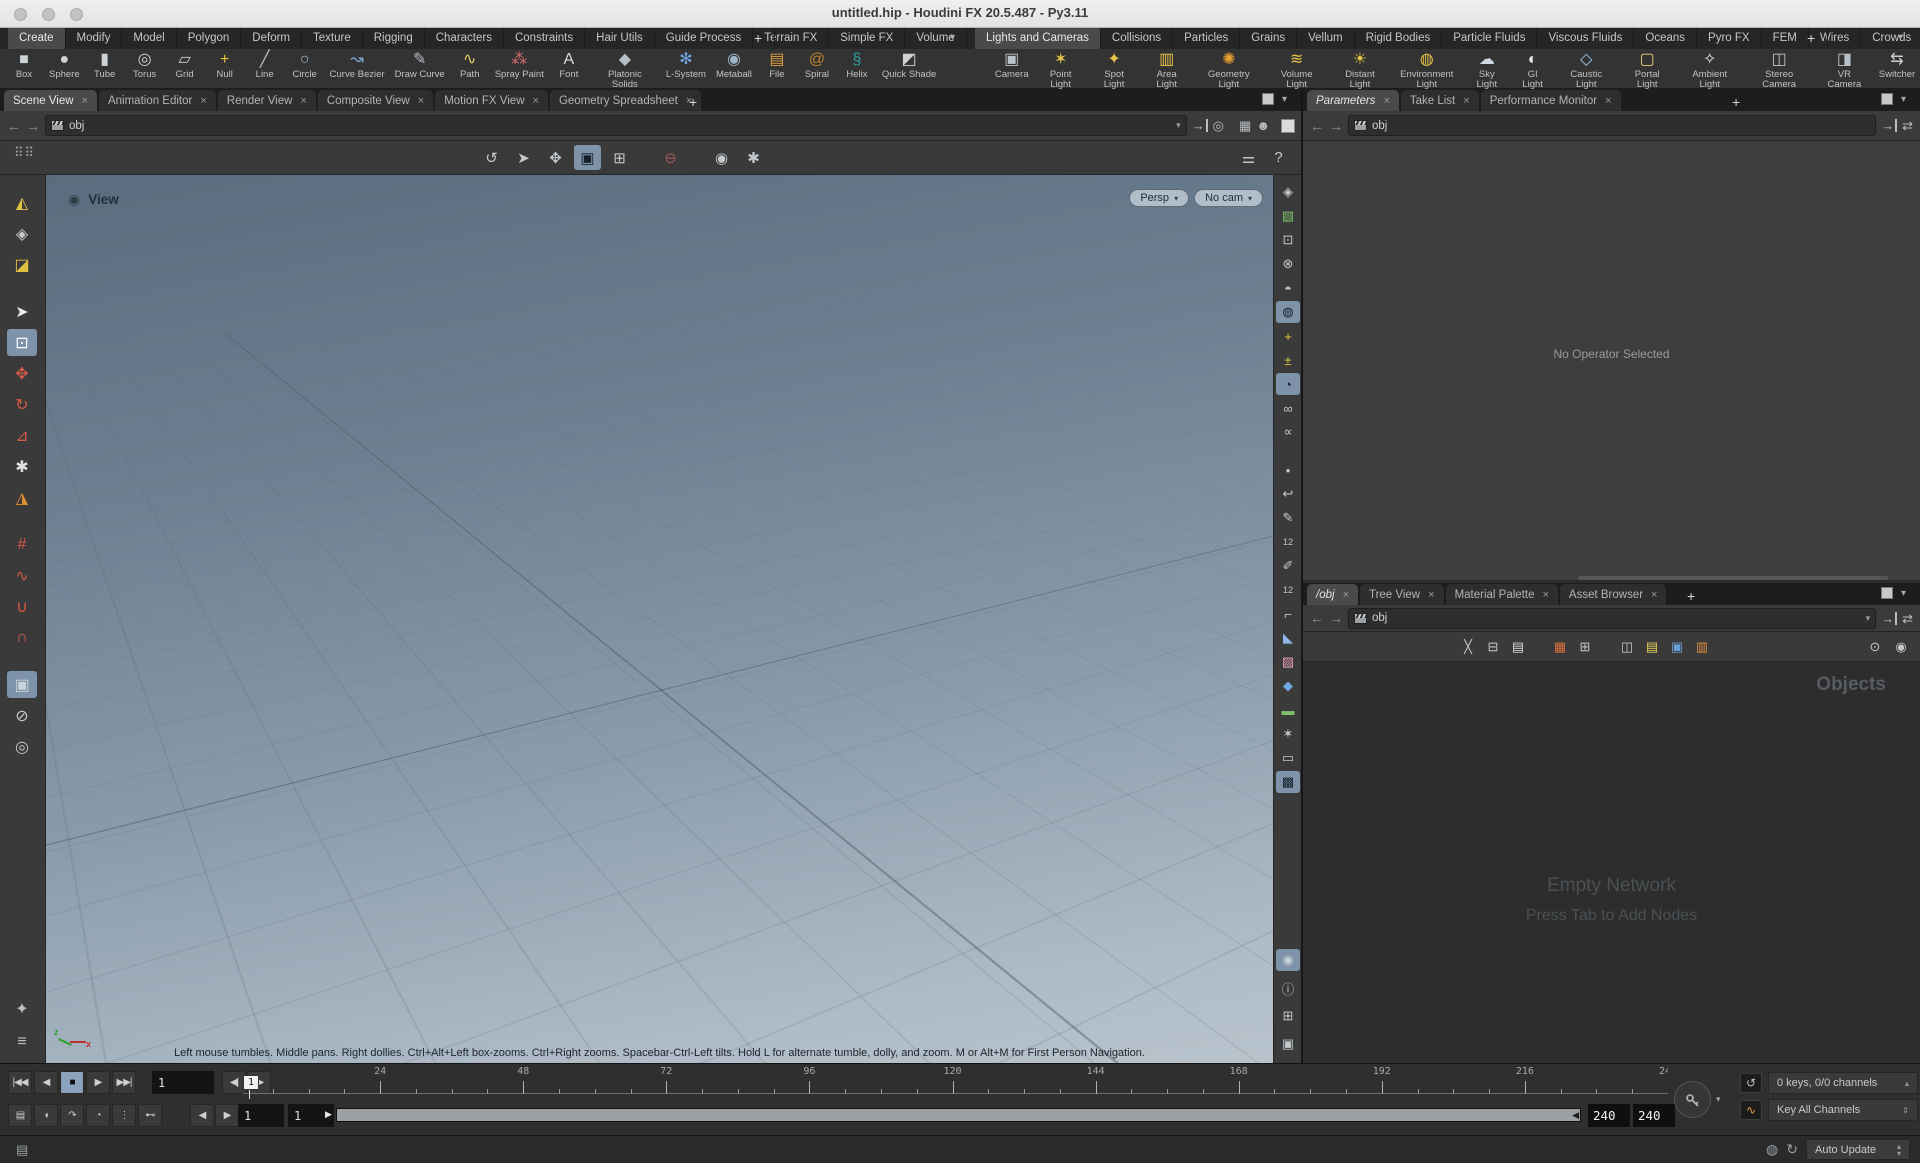 This screenshot has width=1920, height=1163. I want to click on snapshot-camera: ▣, so click(1288, 1044).